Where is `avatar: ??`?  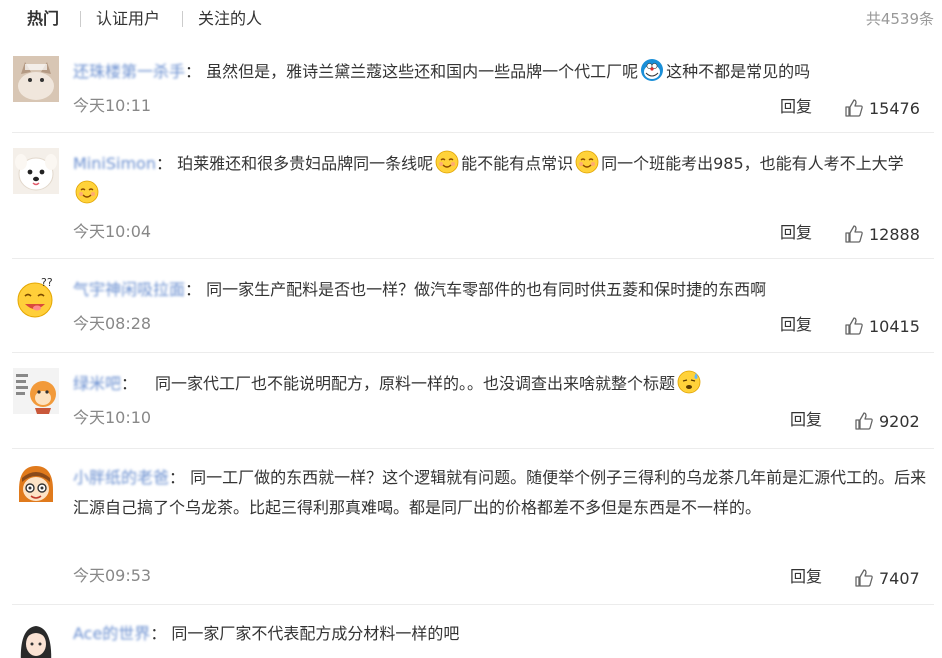
avatar: ?? is located at coordinates (36, 297).